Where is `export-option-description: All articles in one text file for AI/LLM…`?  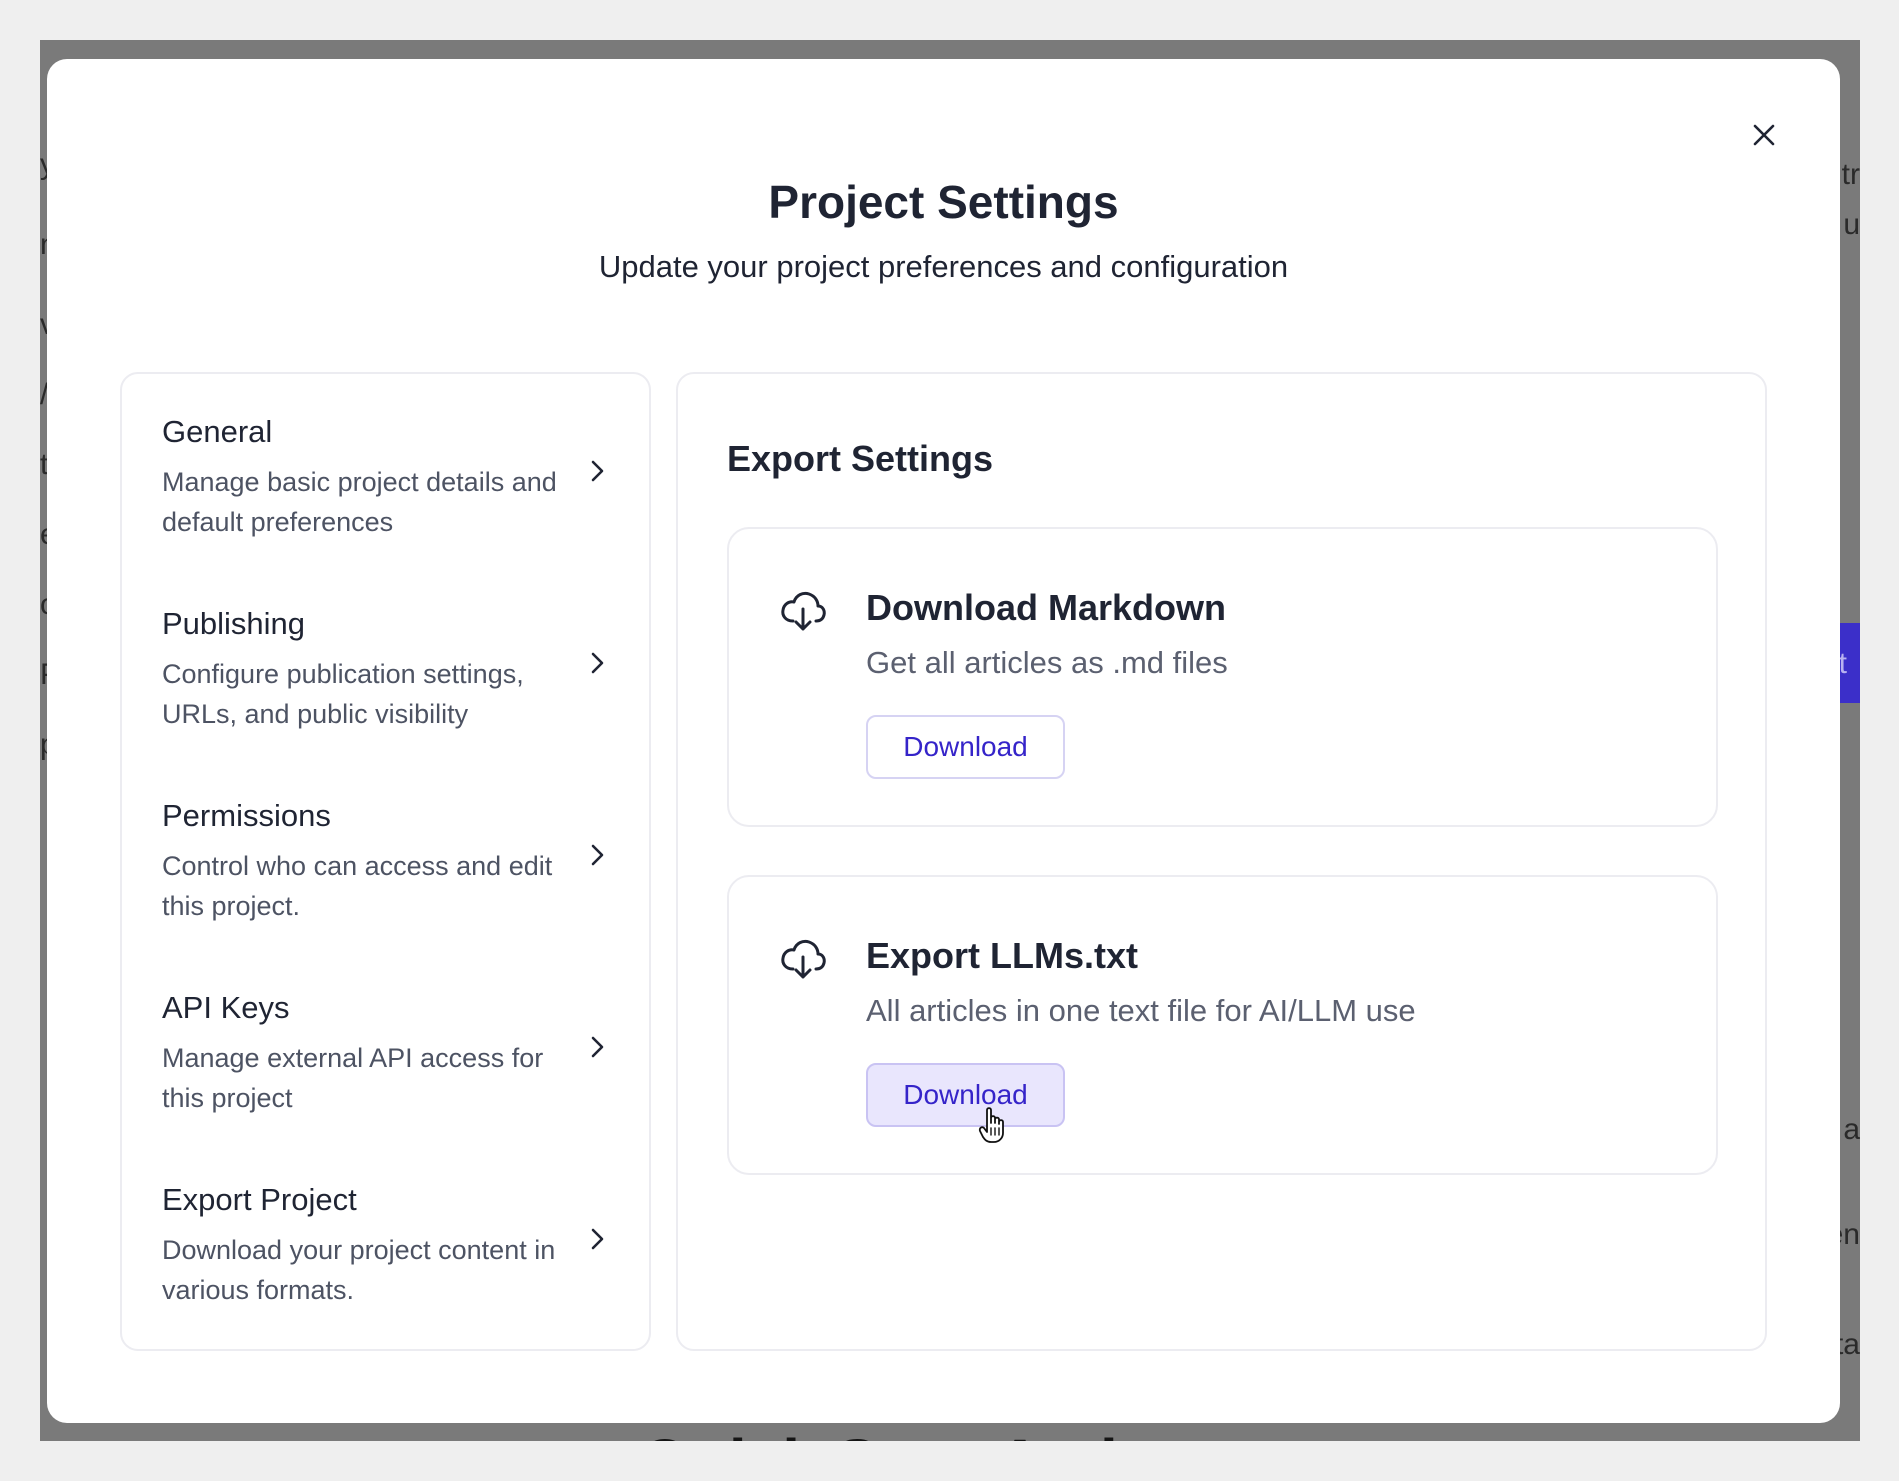 export-option-description: All articles in one text file for AI/LLM… is located at coordinates (1141, 1010).